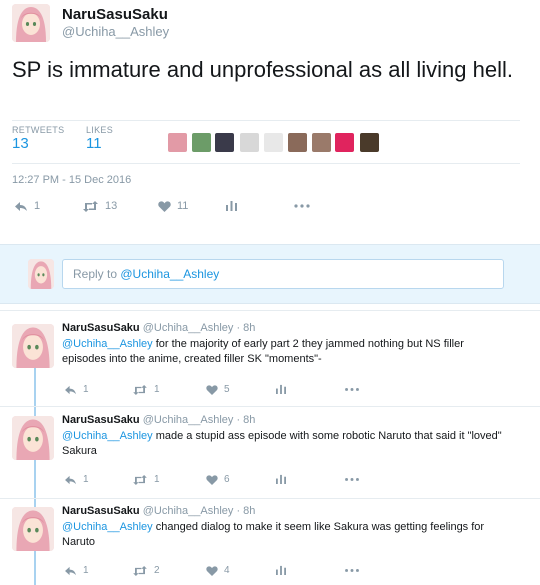 This screenshot has width=540, height=585. I want to click on reply-composer: Reply to @Uchiha__Ashley, so click(270, 274).